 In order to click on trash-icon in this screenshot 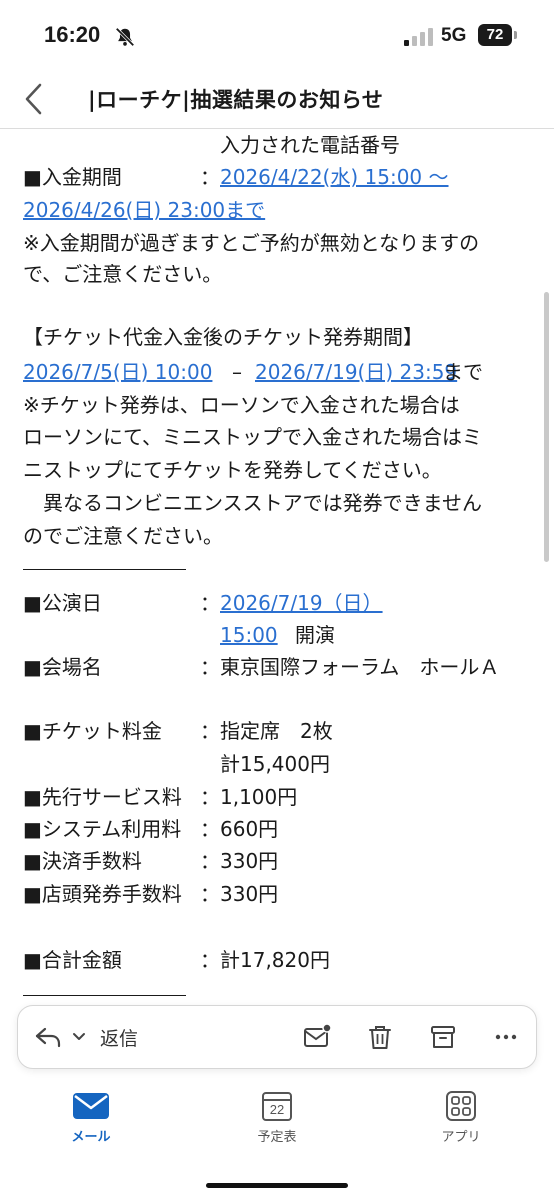, I will do `click(380, 1037)`.